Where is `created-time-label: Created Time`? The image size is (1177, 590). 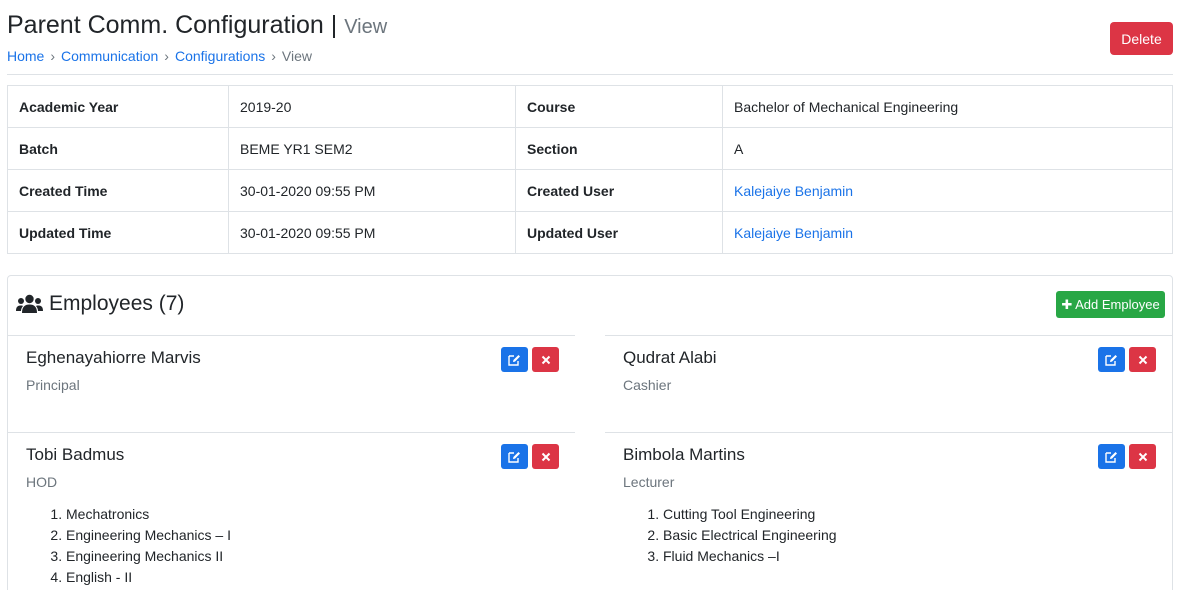 created-time-label: Created Time is located at coordinates (118, 190).